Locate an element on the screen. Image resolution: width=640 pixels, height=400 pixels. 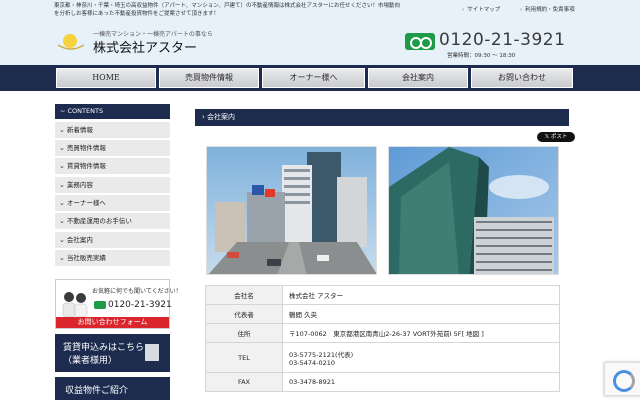
contact-form-label: お問い合わせフォーム is located at coordinates (112, 322).